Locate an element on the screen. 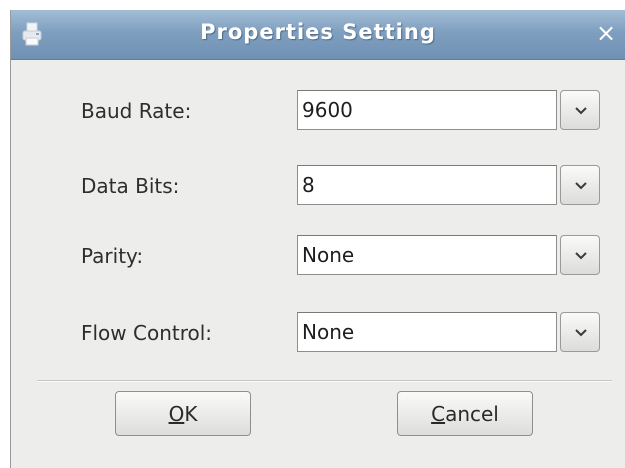 This screenshot has width=625, height=468. button-separator is located at coordinates (324, 381).